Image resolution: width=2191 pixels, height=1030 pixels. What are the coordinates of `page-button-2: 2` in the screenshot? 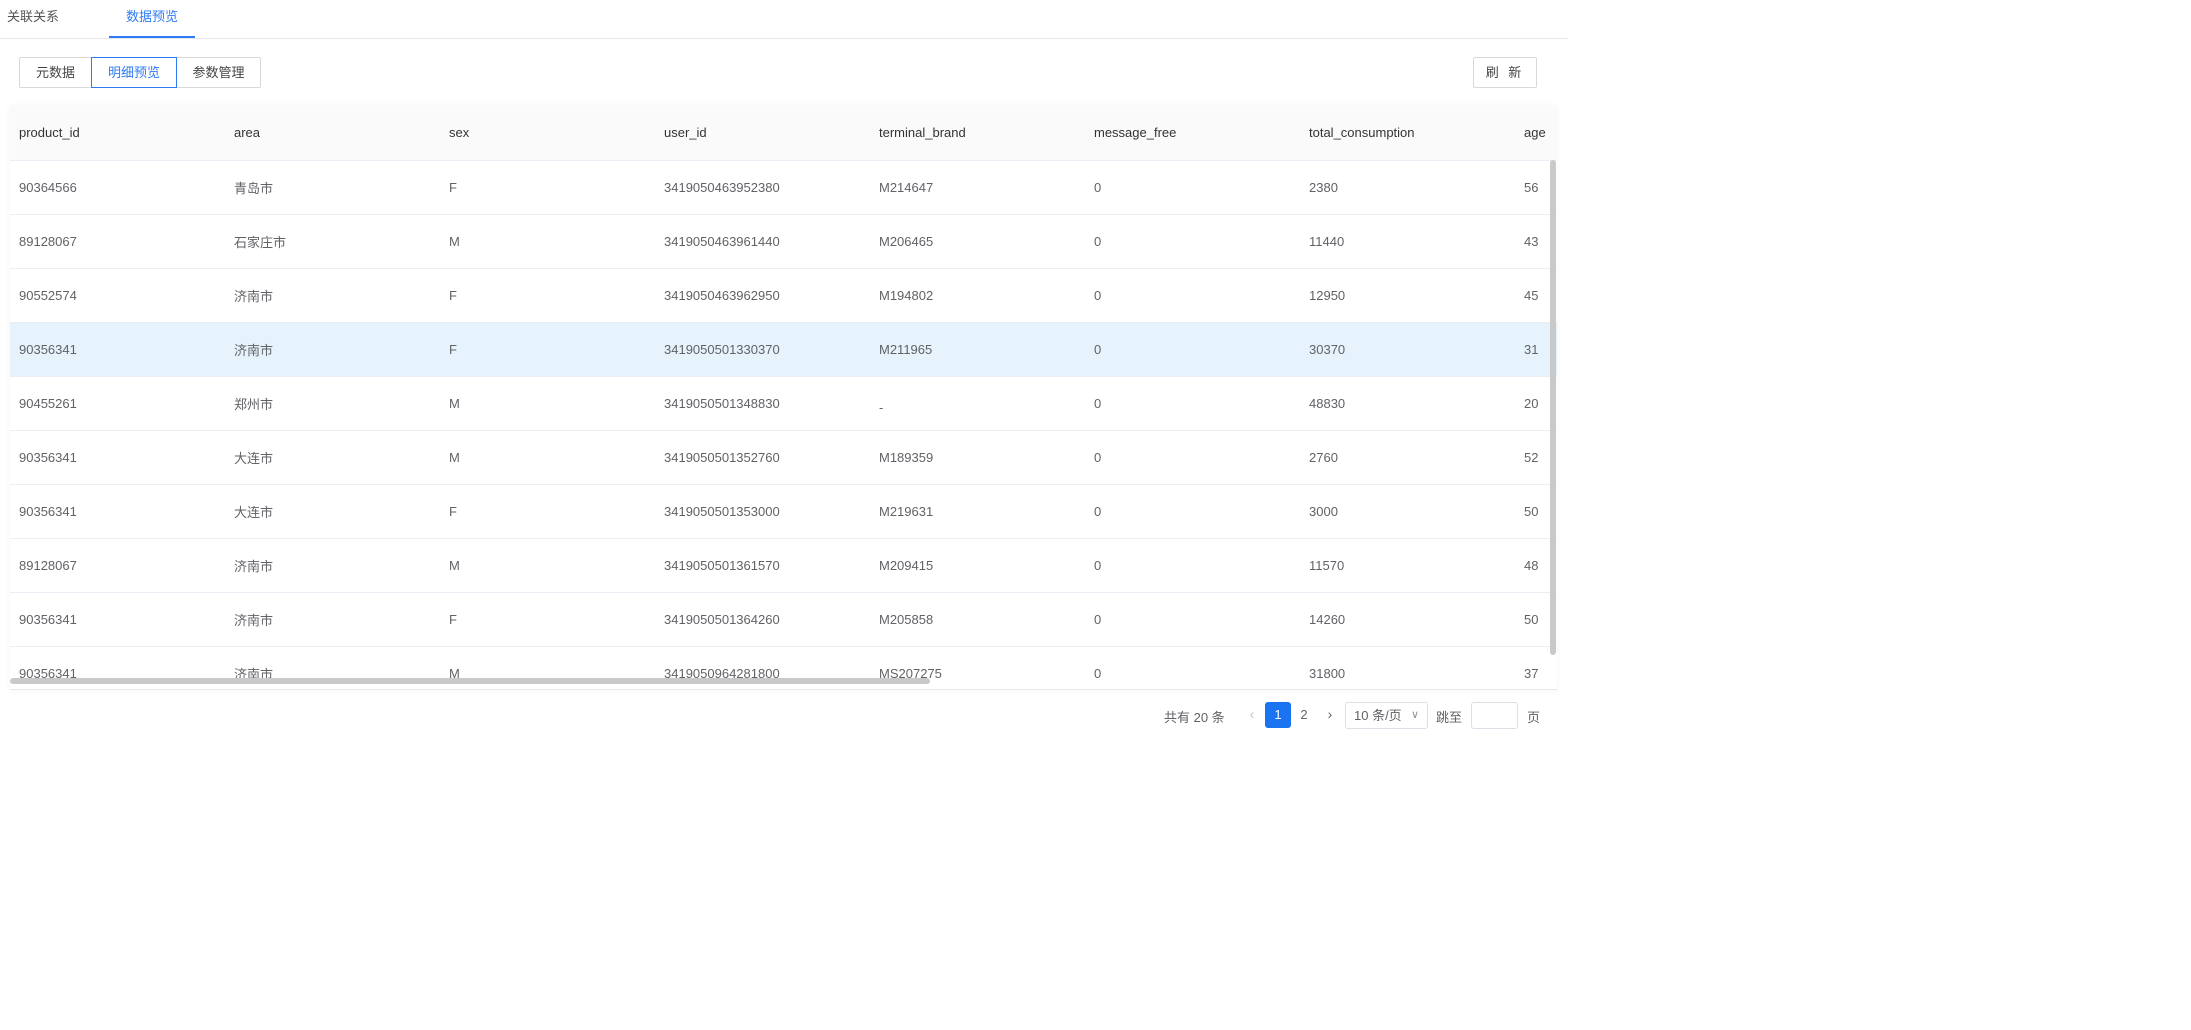 It's located at (1304, 715).